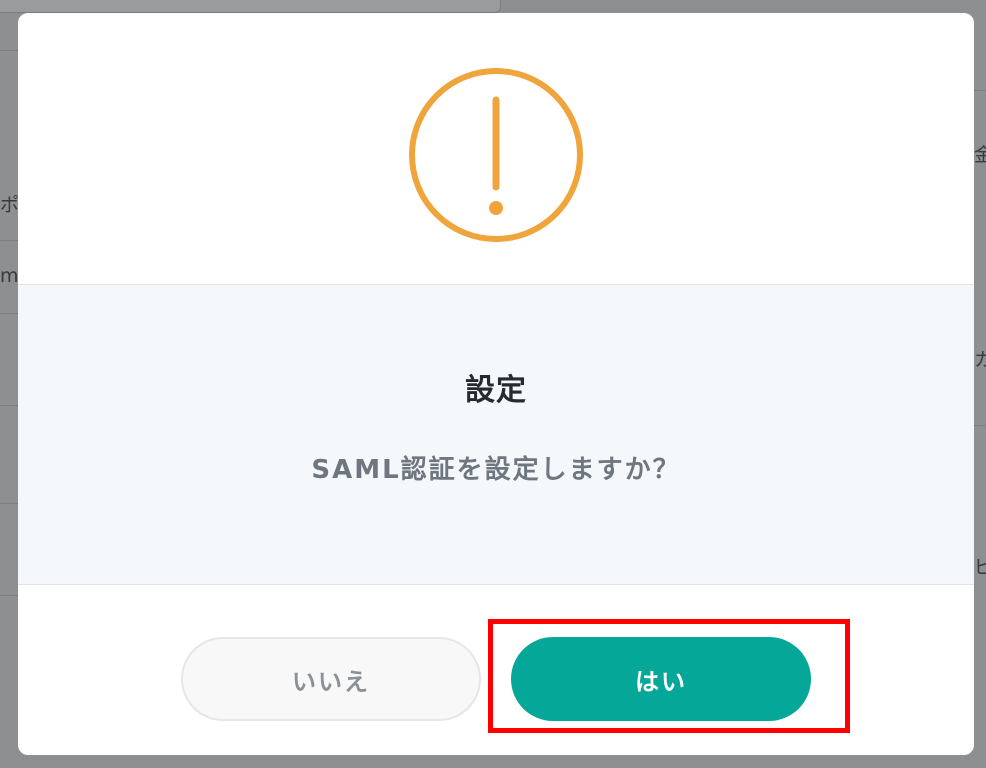 This screenshot has width=986, height=768. Describe the element at coordinates (496, 470) in the screenshot. I see `dialog-message: SAML認証を設定しますか？` at that location.